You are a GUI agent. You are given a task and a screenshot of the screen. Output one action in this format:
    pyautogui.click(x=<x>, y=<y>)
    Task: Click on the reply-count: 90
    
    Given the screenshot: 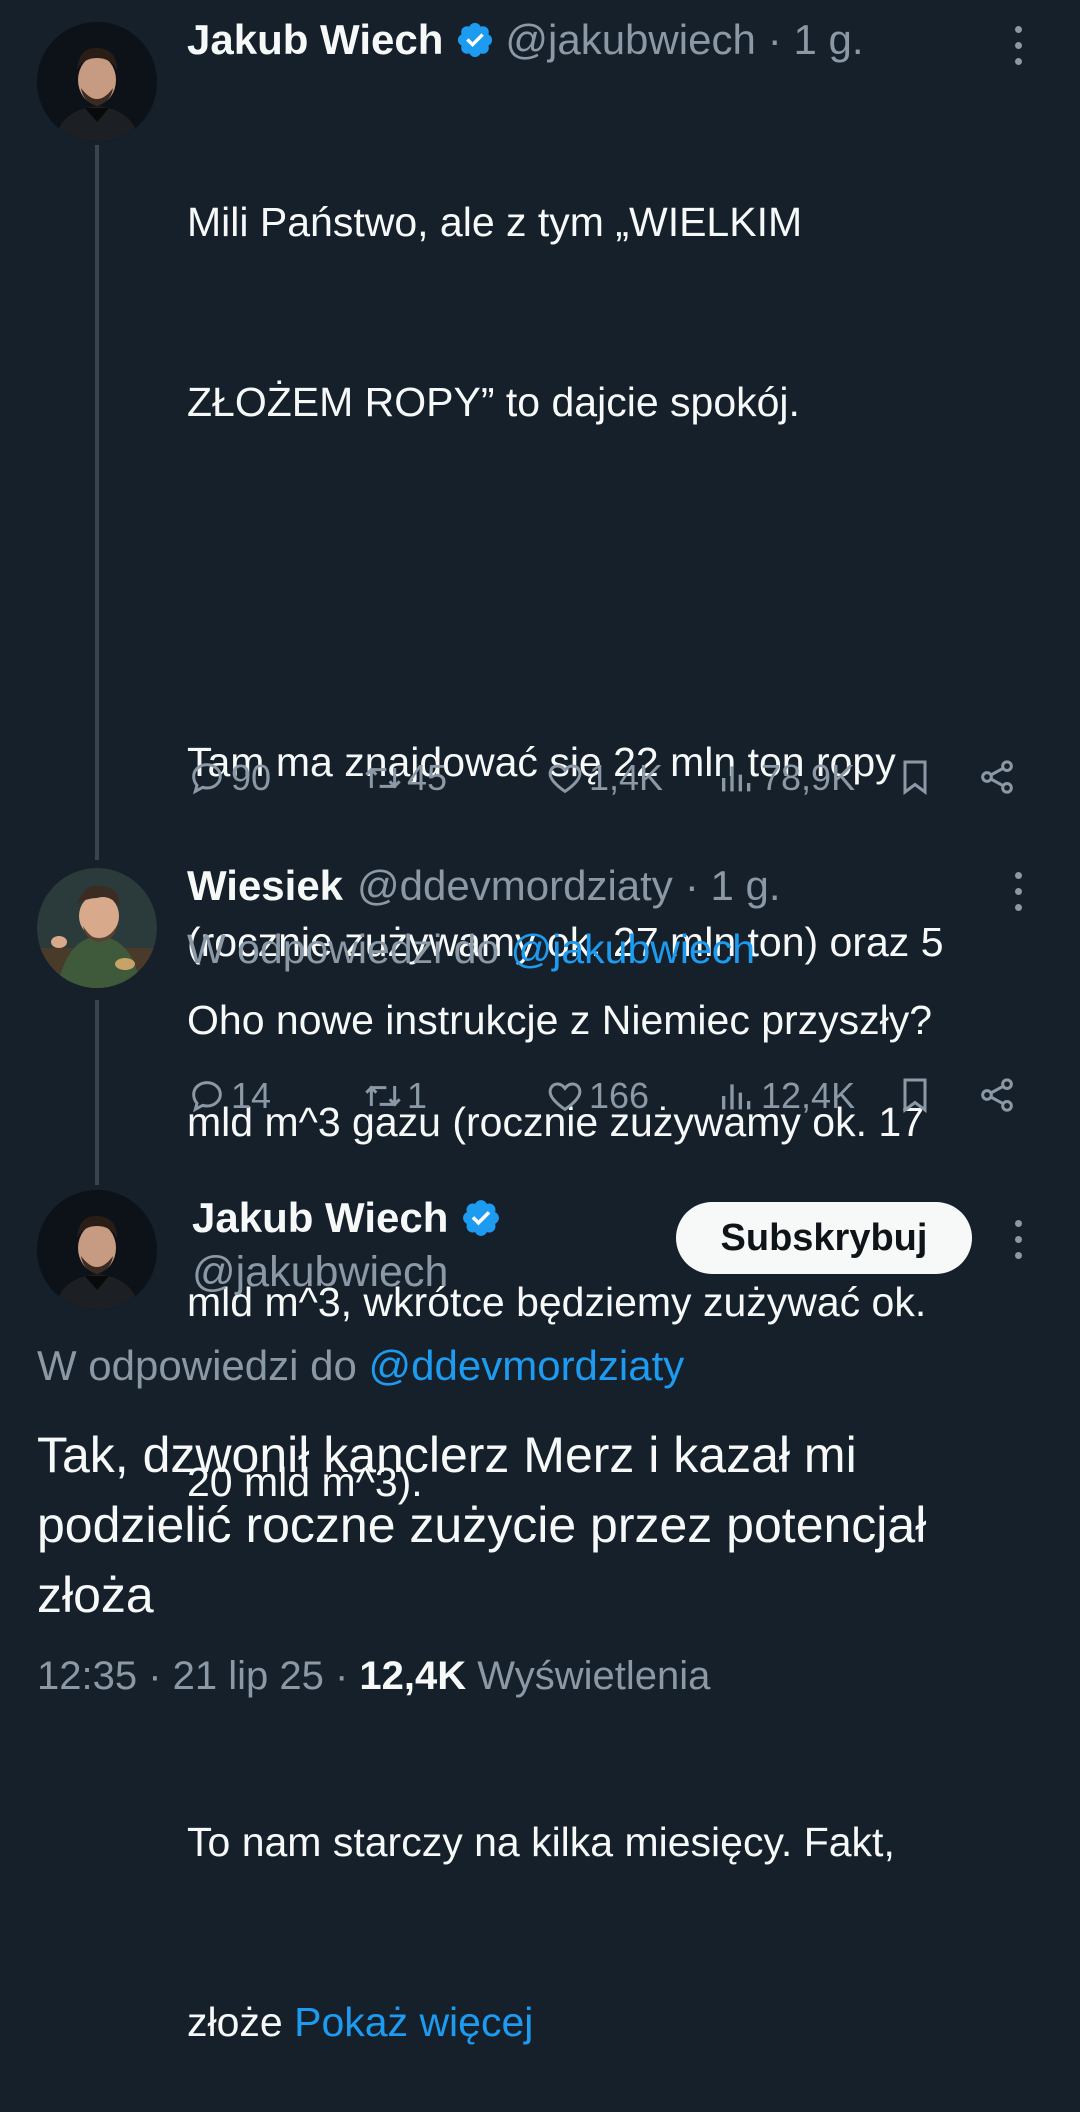 What is the action you would take?
    pyautogui.click(x=251, y=777)
    